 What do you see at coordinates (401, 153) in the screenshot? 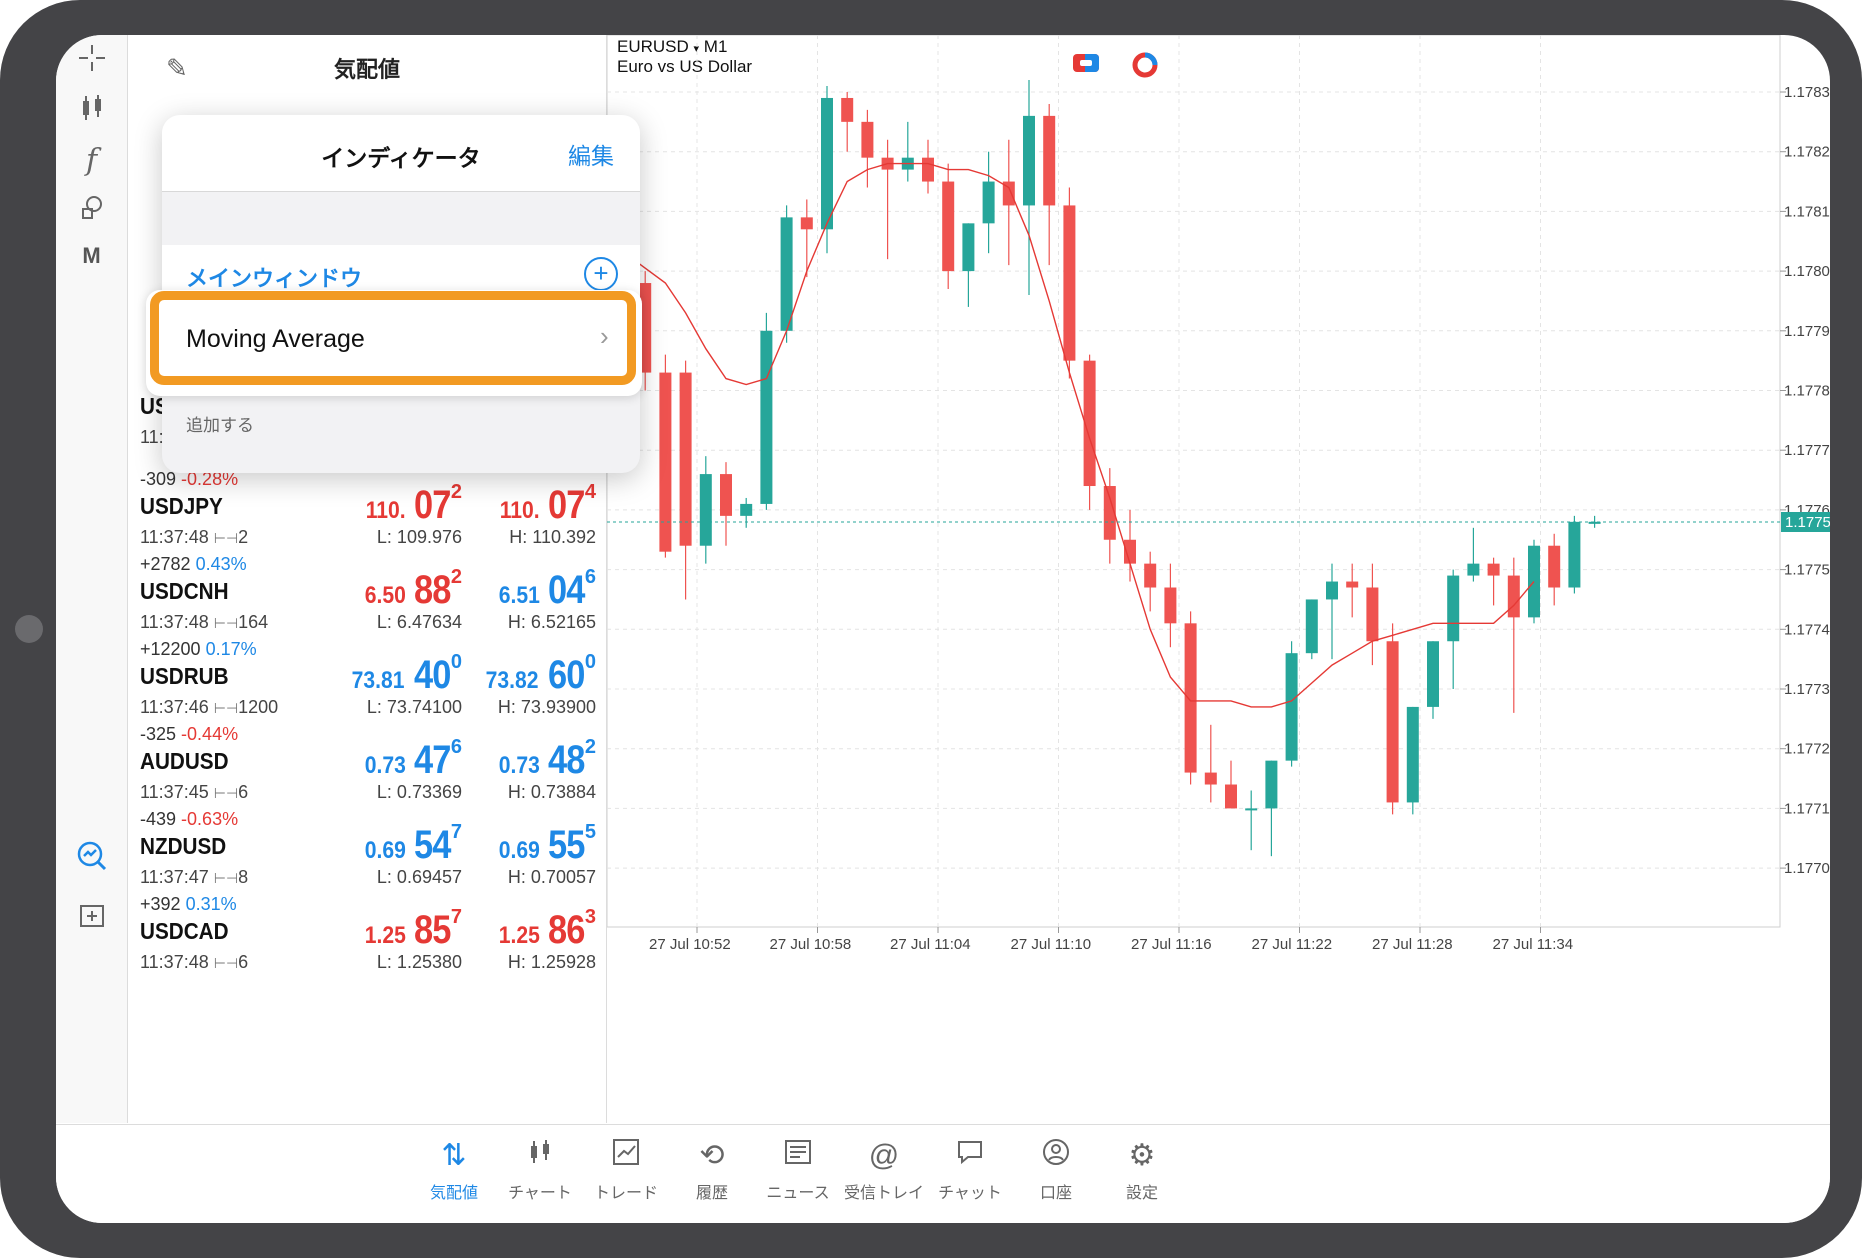
I see `popup-header: インディケータ 編集` at bounding box center [401, 153].